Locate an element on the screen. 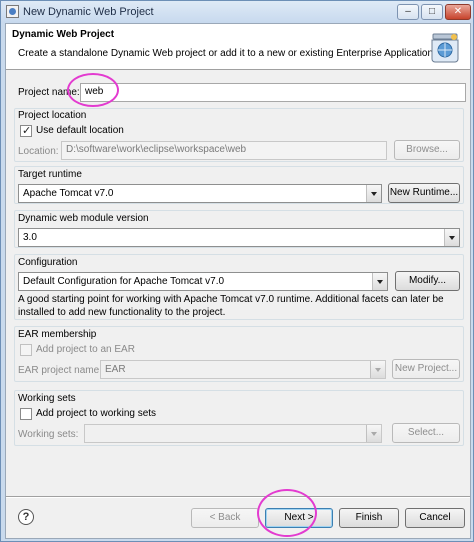 Image resolution: width=474 pixels, height=542 pixels. maximize-button: □ is located at coordinates (432, 12).